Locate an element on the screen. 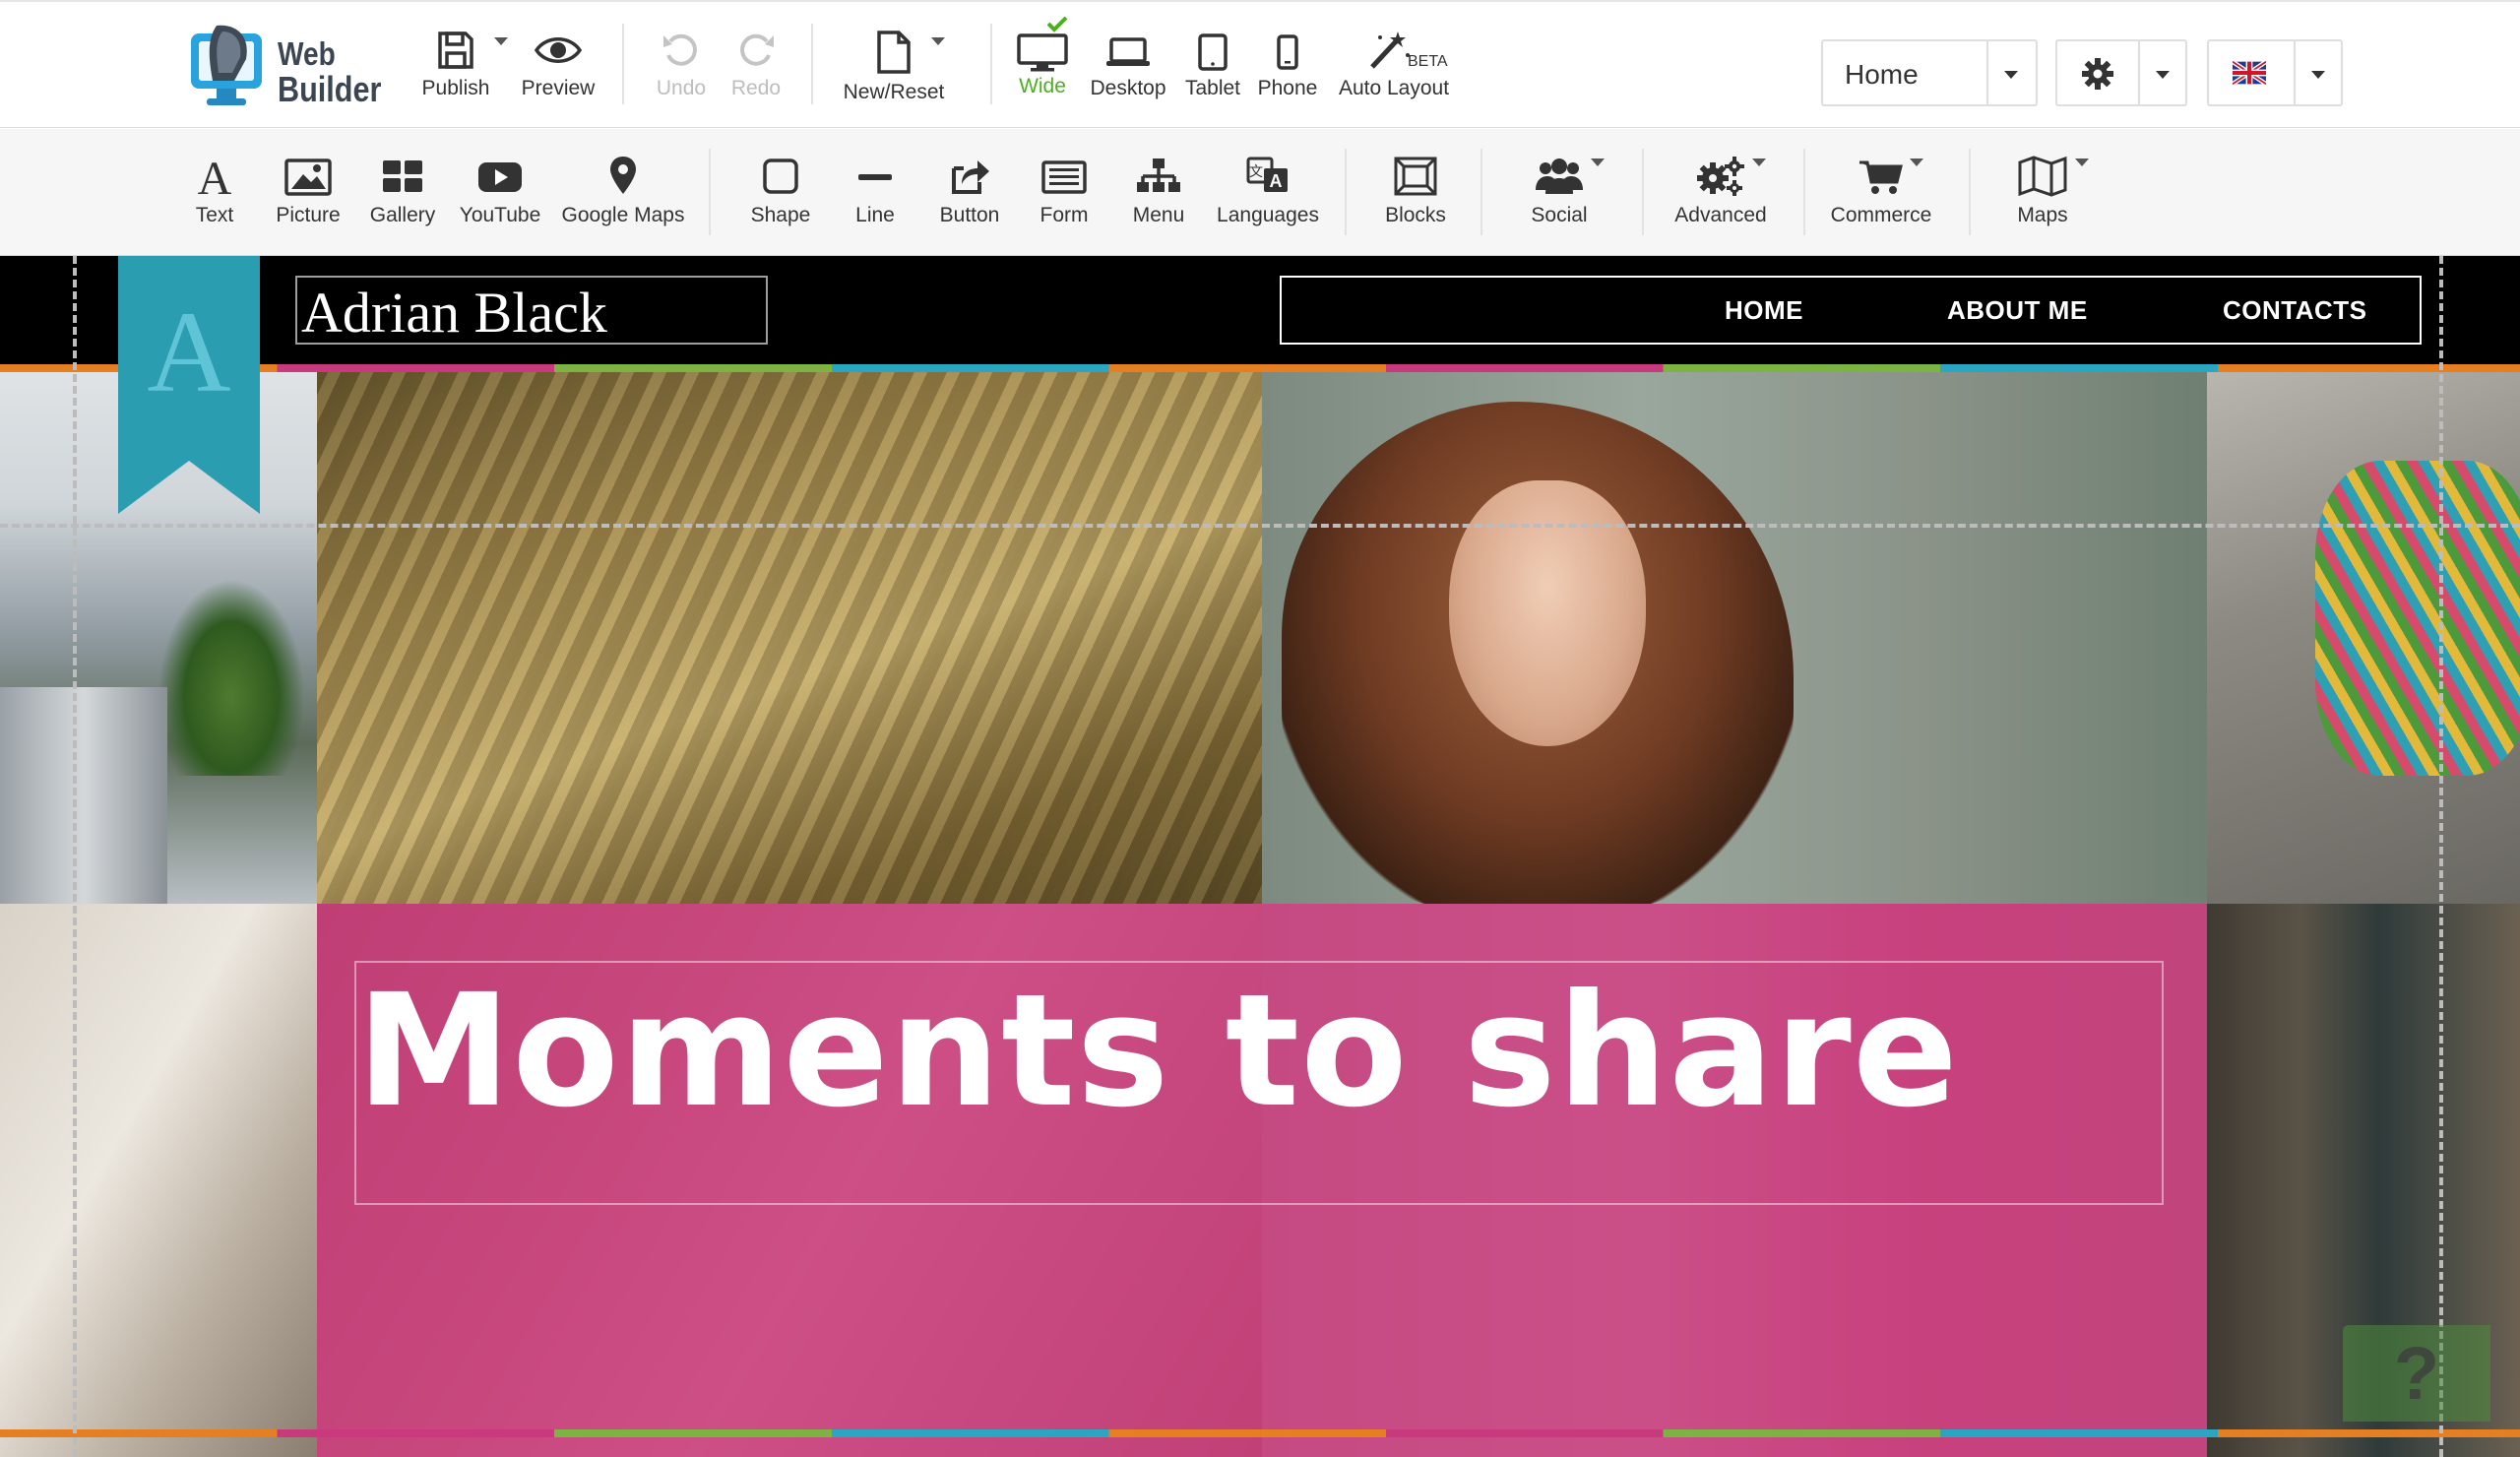 This screenshot has height=1457, width=2520. phone-label: Phone is located at coordinates (1287, 88).